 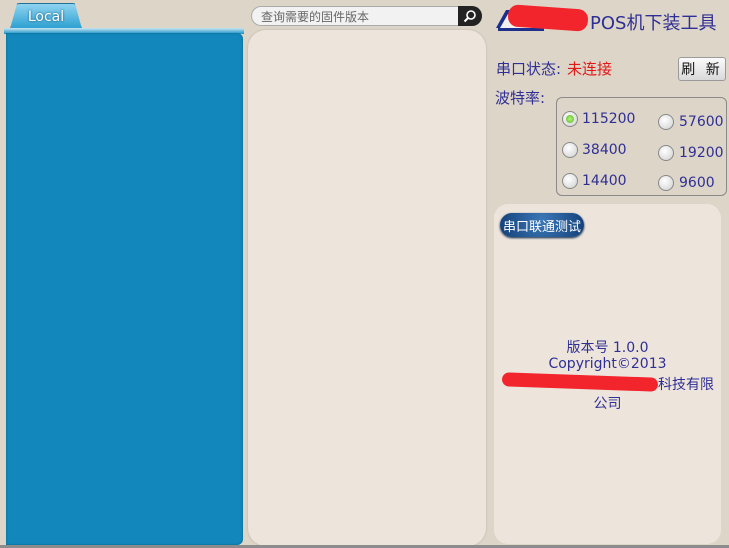 I want to click on search-icon, so click(x=469, y=16).